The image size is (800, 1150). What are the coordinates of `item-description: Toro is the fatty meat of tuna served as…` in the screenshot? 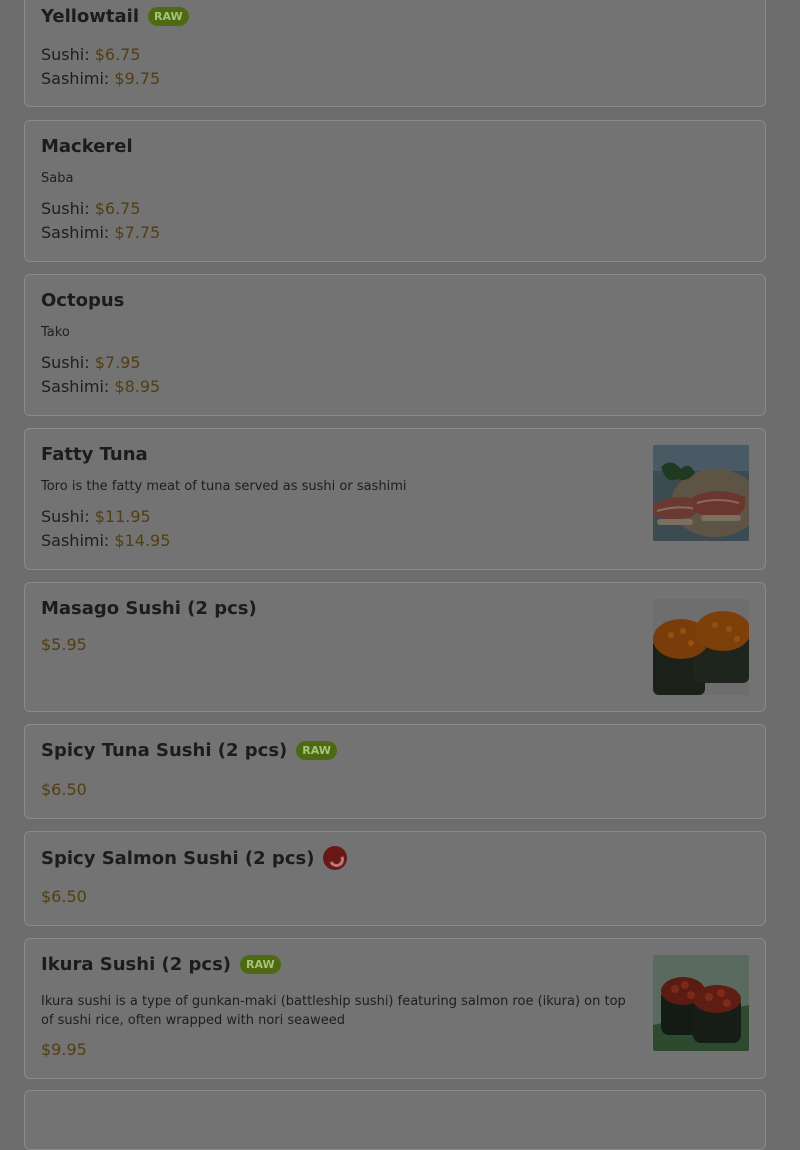 It's located at (224, 486).